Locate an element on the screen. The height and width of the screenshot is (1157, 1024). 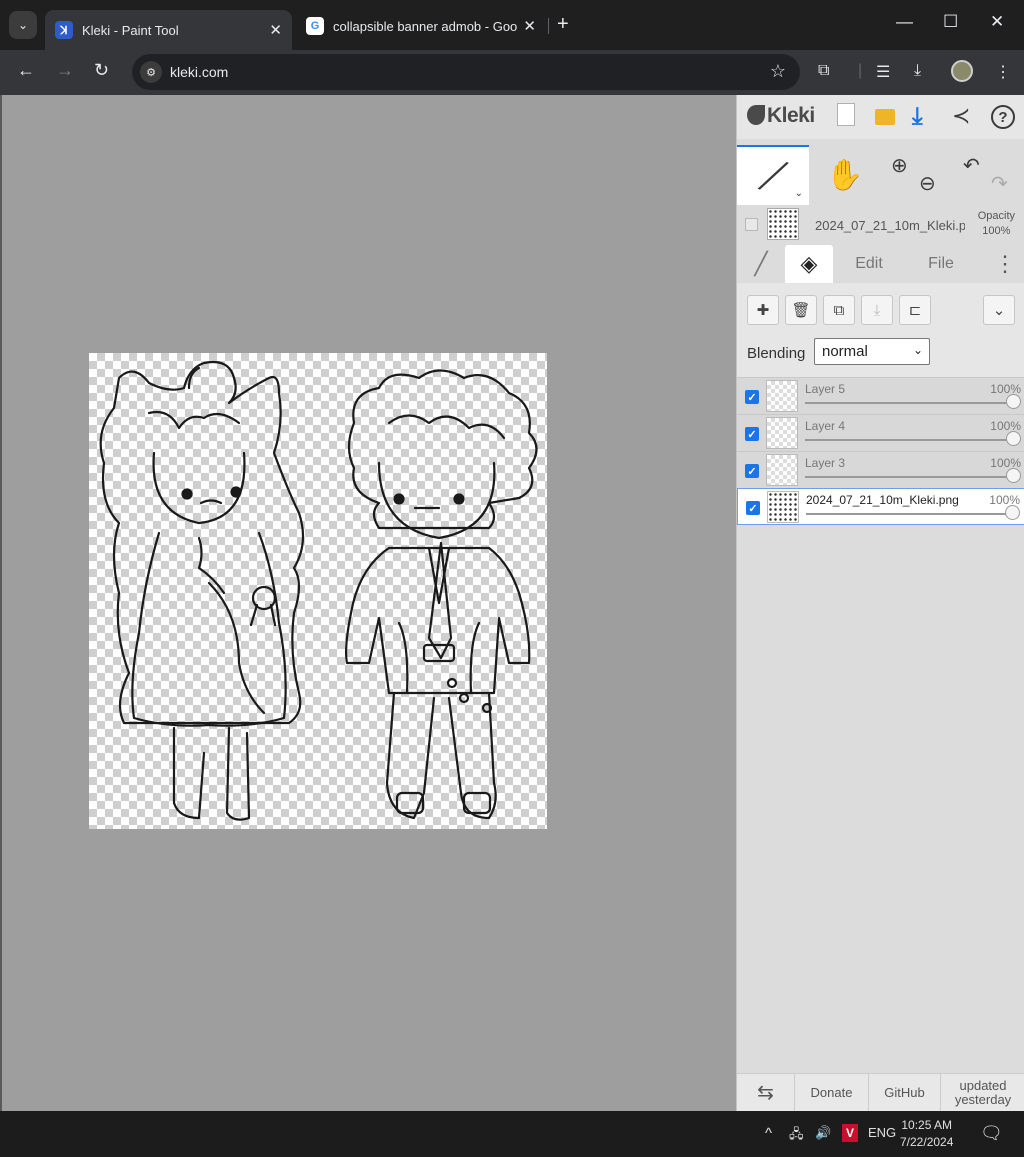
new-tab-button: + is located at coordinates (563, 24).